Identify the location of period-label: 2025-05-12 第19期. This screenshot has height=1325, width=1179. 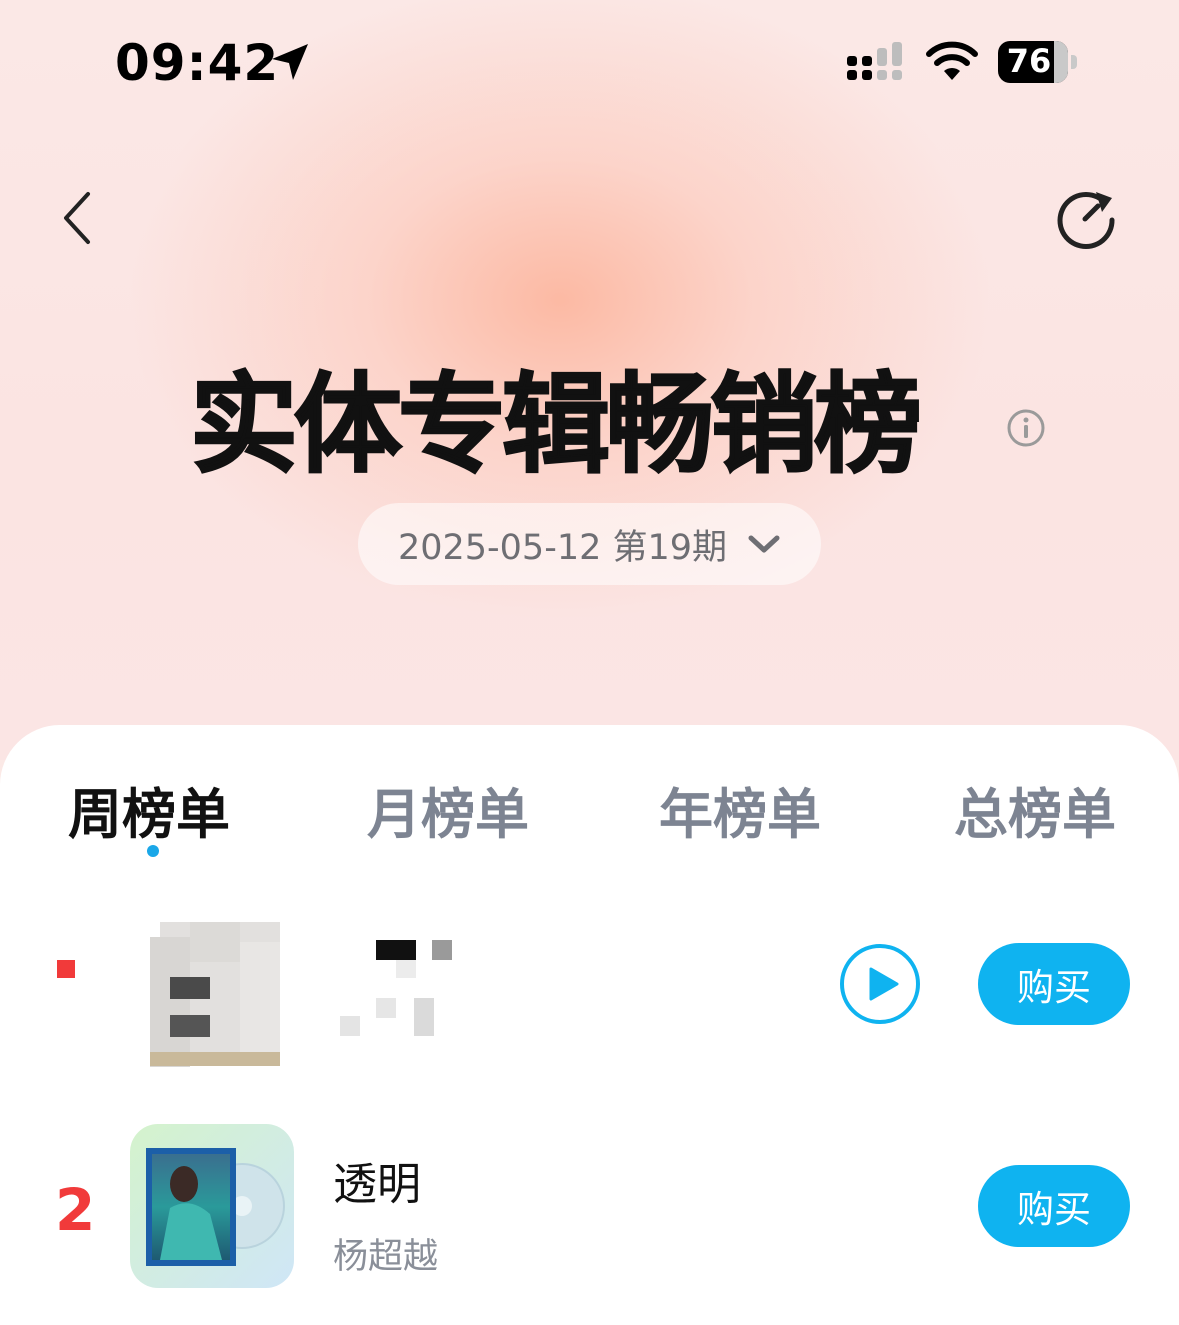
(562, 547).